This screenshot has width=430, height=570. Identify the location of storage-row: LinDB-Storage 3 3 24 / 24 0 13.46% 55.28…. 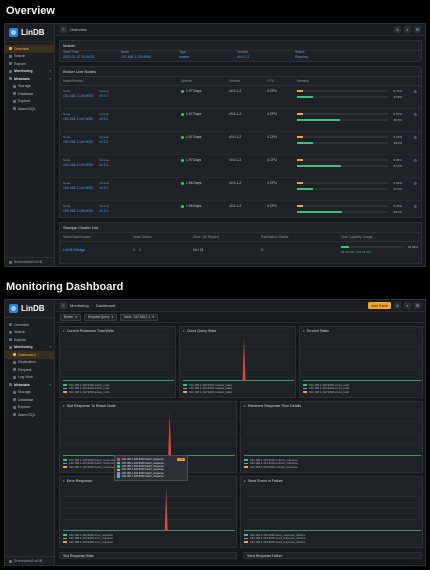
(240, 249).